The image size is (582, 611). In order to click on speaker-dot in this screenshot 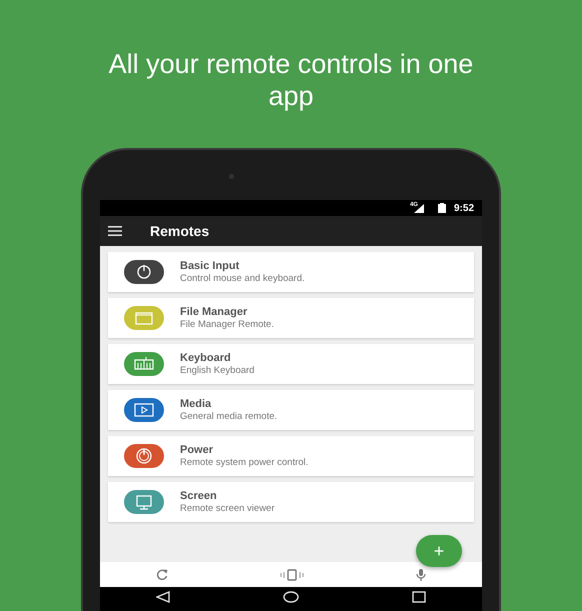, I will do `click(231, 176)`.